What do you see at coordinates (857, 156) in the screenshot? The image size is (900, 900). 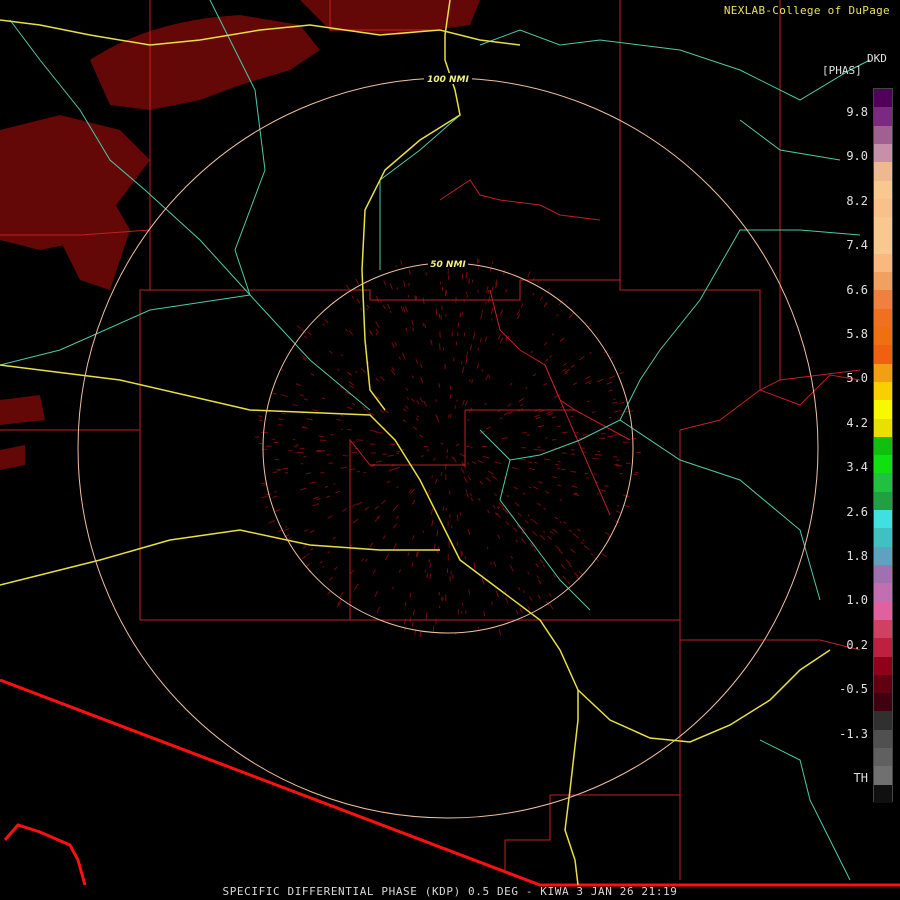 I see `legend-tick: 9.0` at bounding box center [857, 156].